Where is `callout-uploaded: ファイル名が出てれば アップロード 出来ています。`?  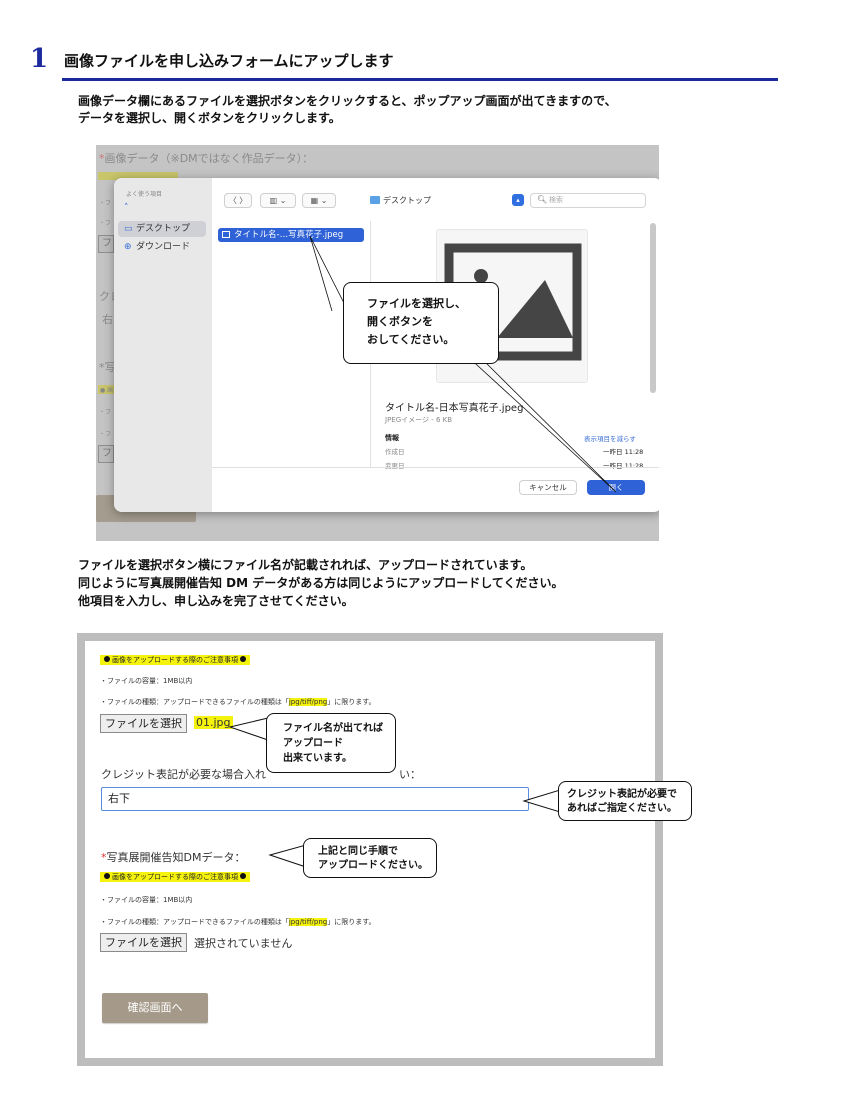 callout-uploaded: ファイル名が出てれば アップロード 出来ています。 is located at coordinates (331, 743).